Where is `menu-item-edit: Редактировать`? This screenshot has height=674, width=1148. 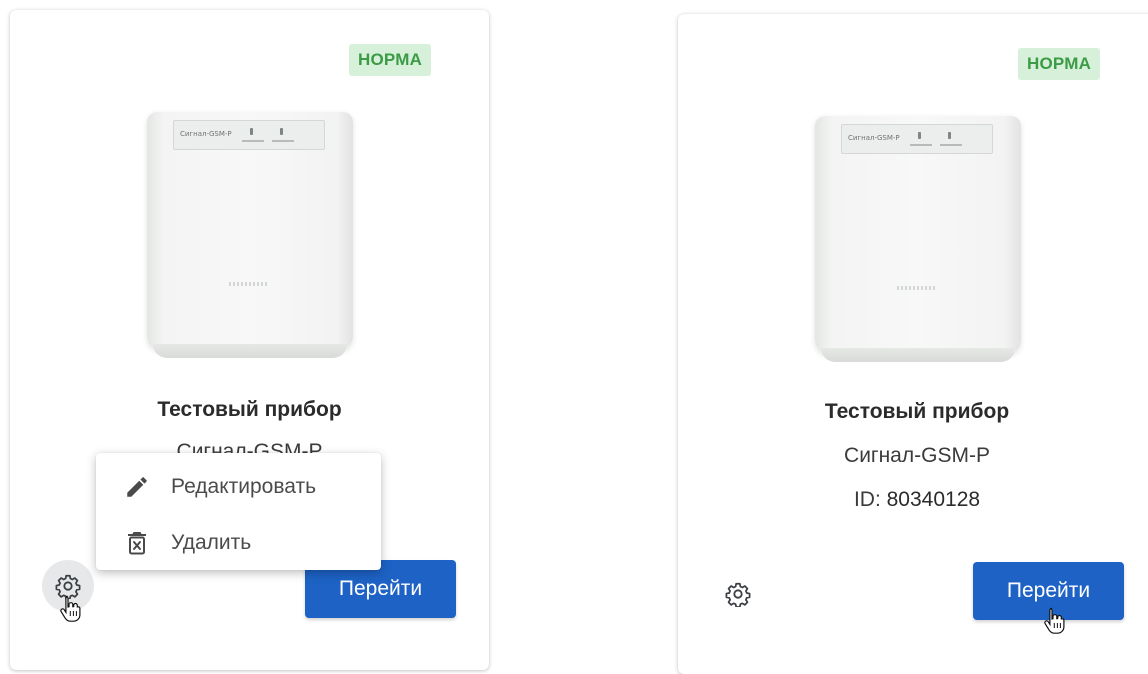 menu-item-edit: Редактировать is located at coordinates (238, 487).